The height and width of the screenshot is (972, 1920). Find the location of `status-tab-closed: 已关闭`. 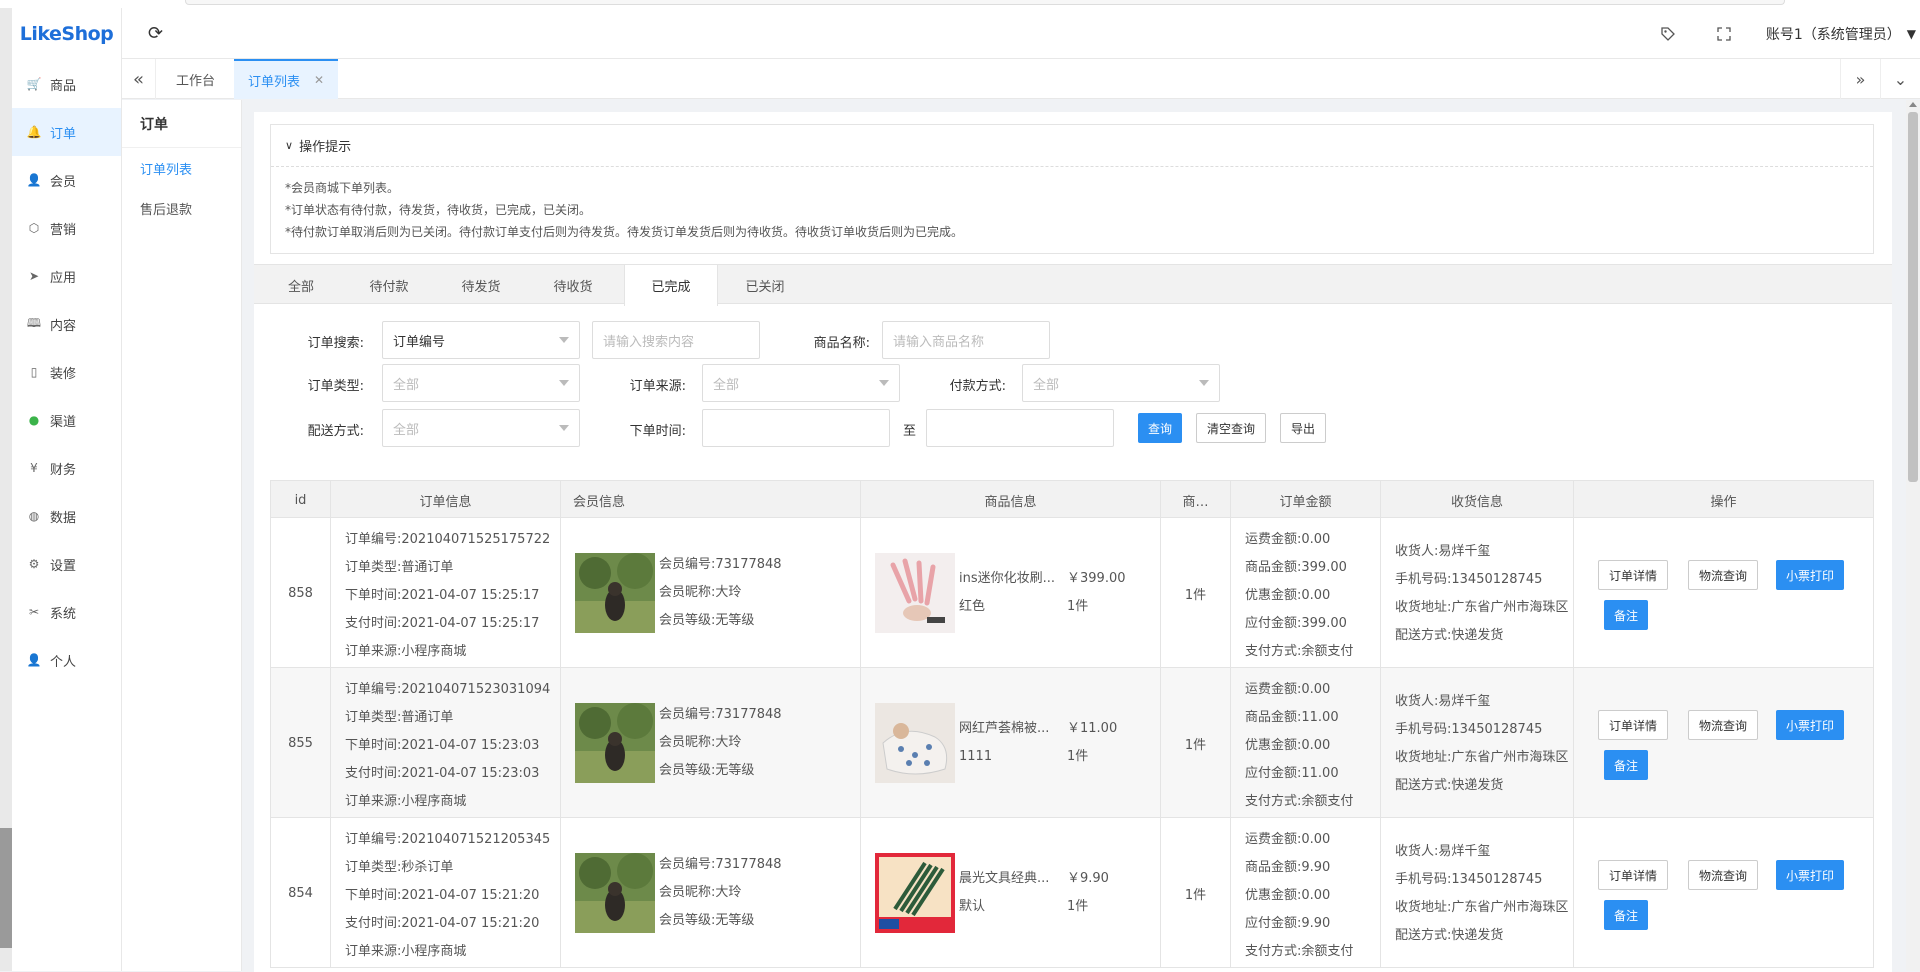

status-tab-closed: 已关闭 is located at coordinates (765, 285).